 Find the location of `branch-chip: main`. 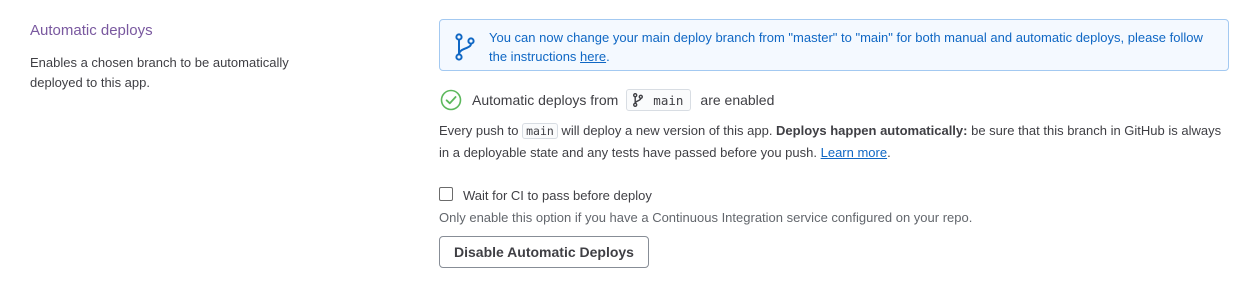

branch-chip: main is located at coordinates (659, 100).